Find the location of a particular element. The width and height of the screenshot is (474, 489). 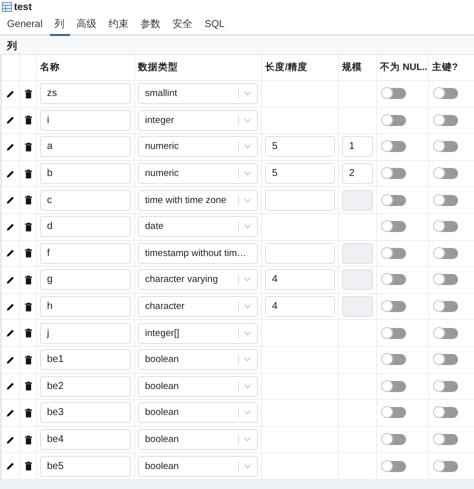

tab: General is located at coordinates (25, 25).